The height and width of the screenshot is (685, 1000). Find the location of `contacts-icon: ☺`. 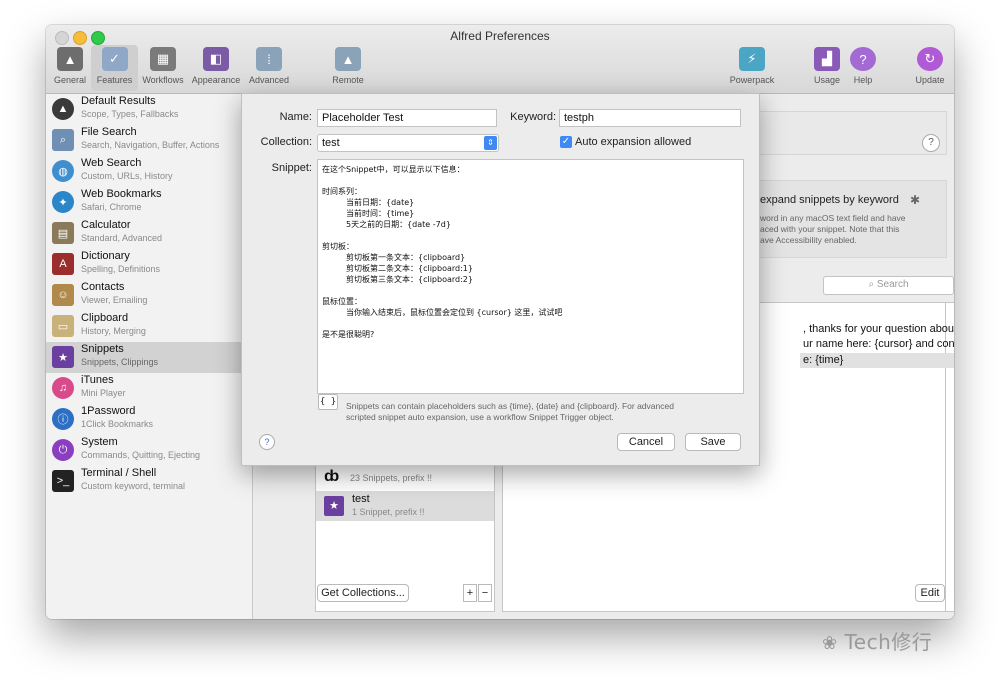

contacts-icon: ☺ is located at coordinates (63, 295).